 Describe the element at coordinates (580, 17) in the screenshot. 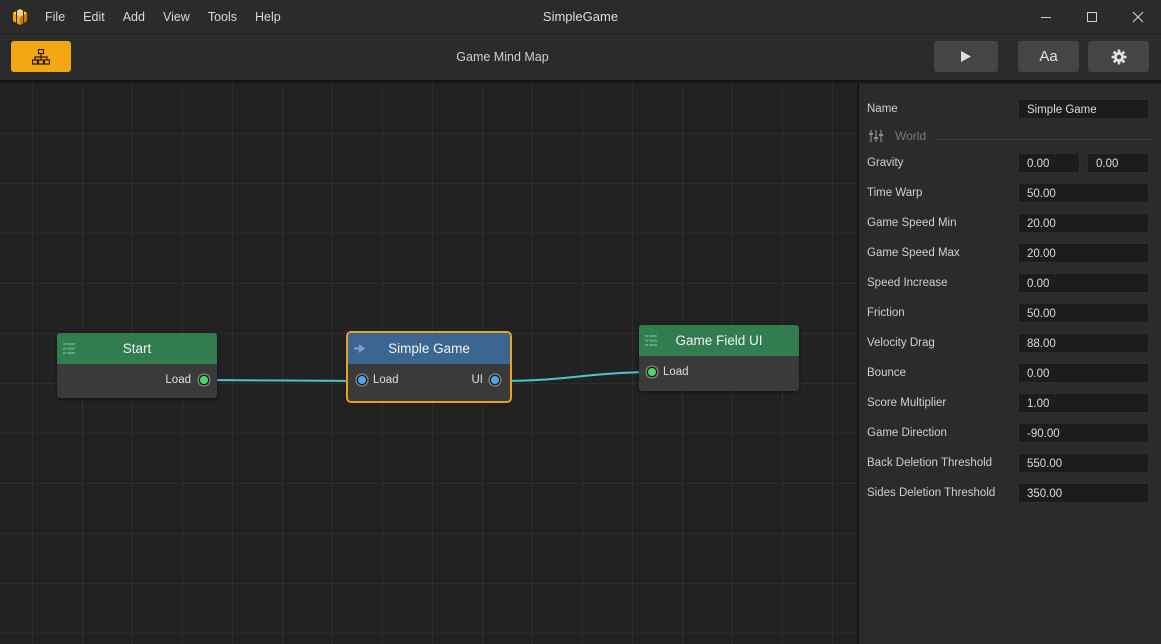

I see `title-bar: File Edit Add View Tools Help SimpleGame` at that location.